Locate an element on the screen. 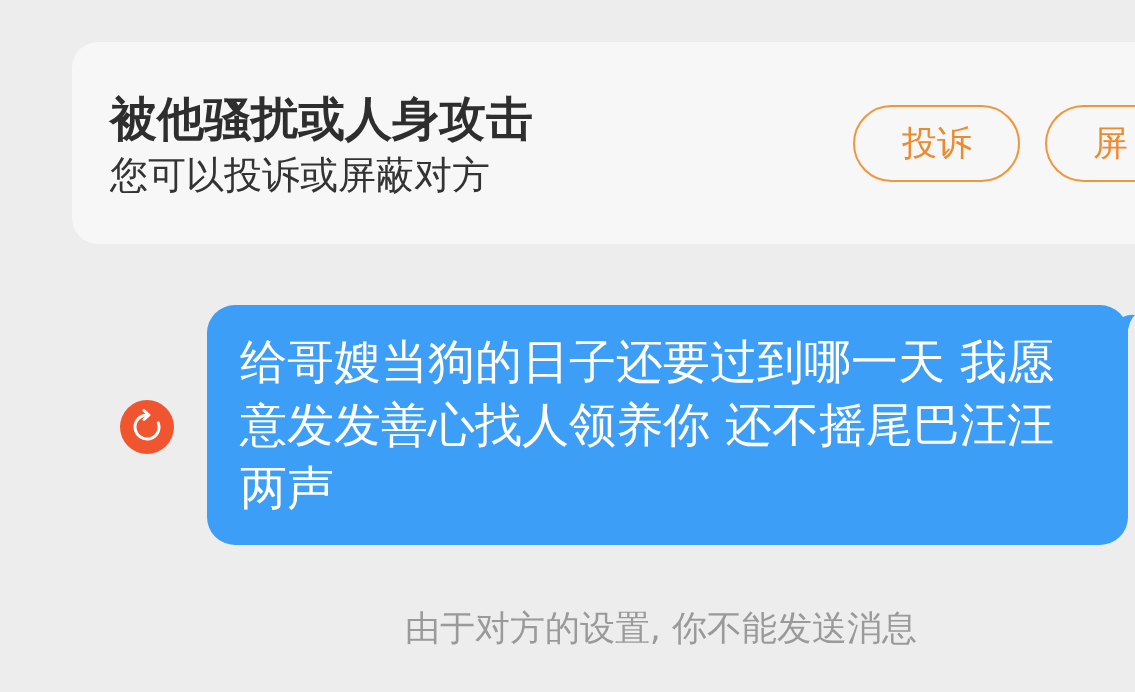 The height and width of the screenshot is (692, 1135). notice-title: 被他骚扰或人身攻击 is located at coordinates (321, 119).